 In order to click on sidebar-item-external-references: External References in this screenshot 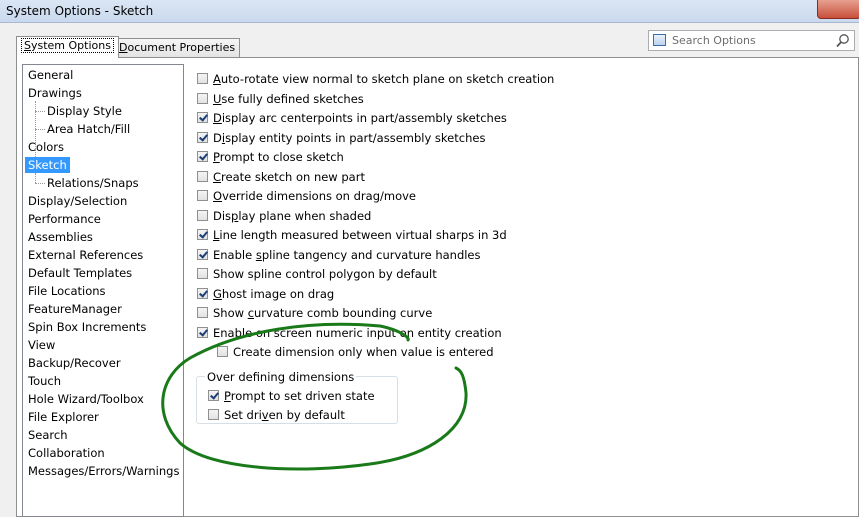, I will do `click(85, 255)`.